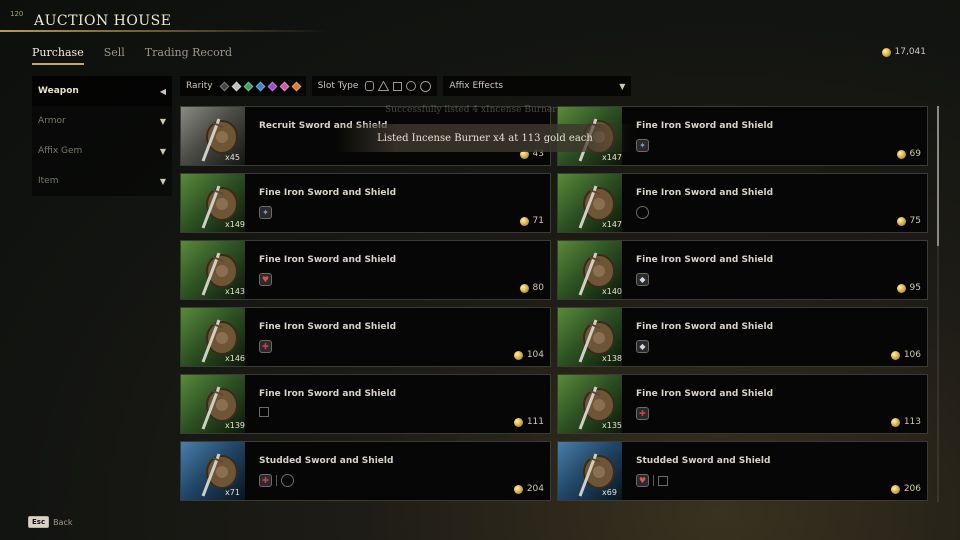 The image size is (960, 540). I want to click on rarity-filter: Rarity, so click(243, 86).